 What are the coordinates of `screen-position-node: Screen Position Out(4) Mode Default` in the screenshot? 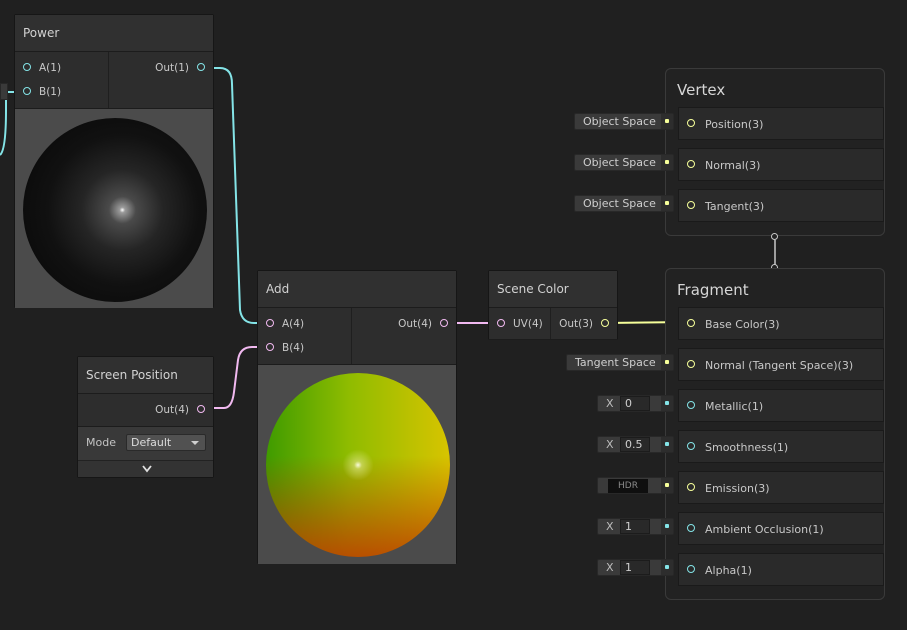 It's located at (145, 417).